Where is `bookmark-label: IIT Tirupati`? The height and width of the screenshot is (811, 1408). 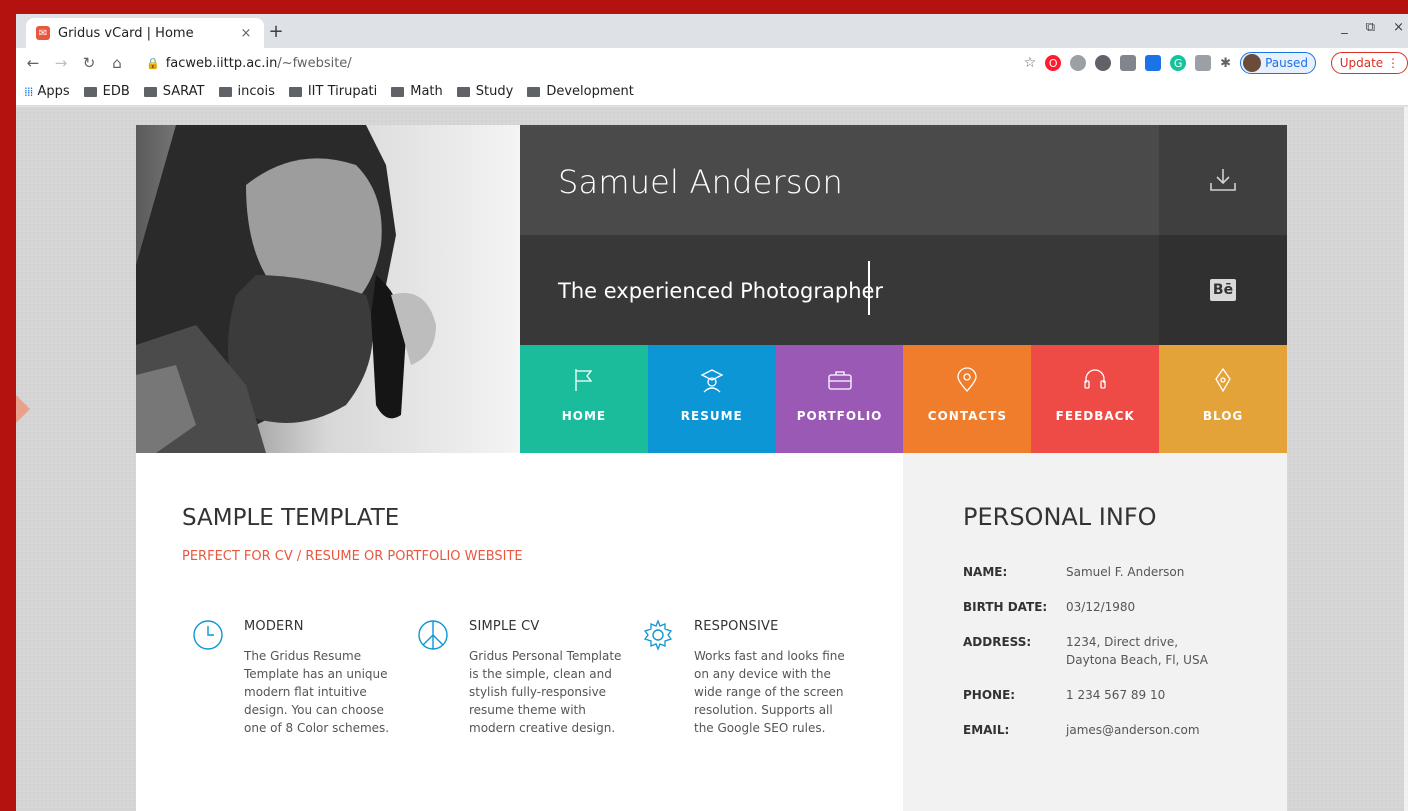
bookmark-label: IIT Tirupati is located at coordinates (342, 91).